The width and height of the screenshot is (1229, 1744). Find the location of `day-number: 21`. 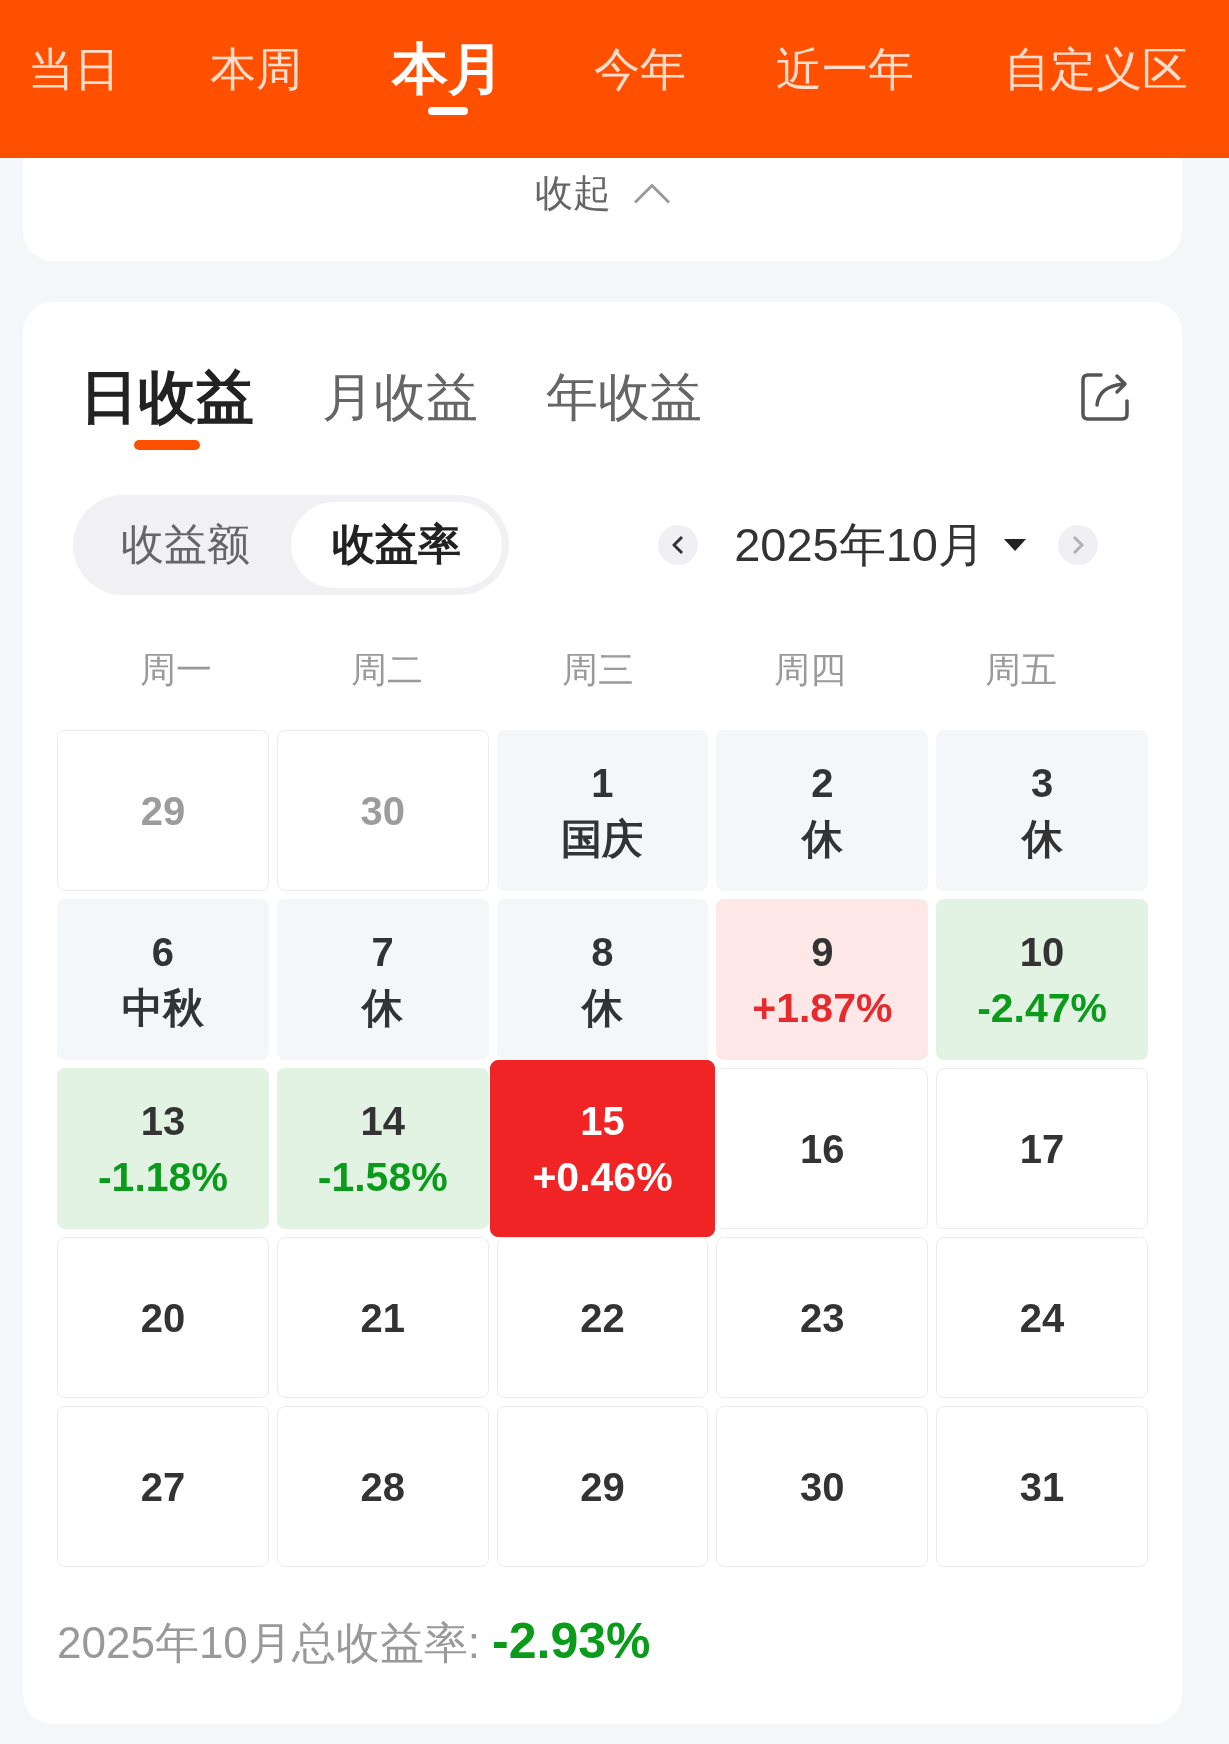

day-number: 21 is located at coordinates (382, 1318).